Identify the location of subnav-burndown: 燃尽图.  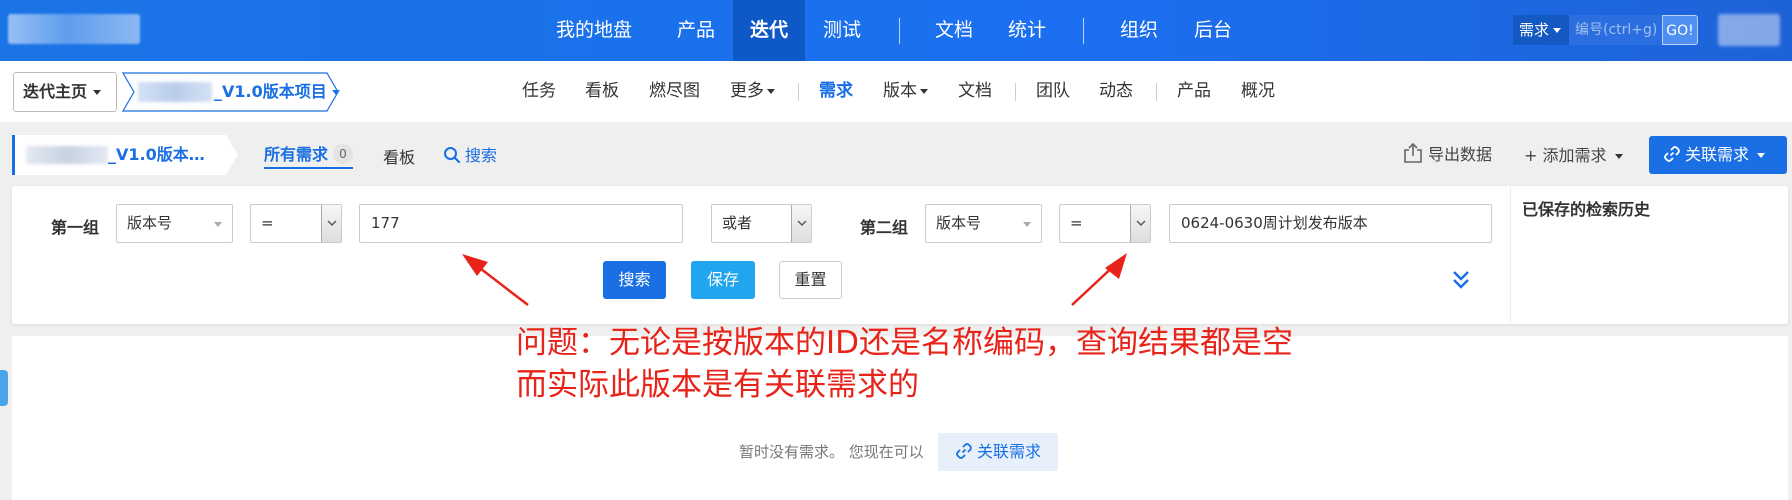
(674, 91).